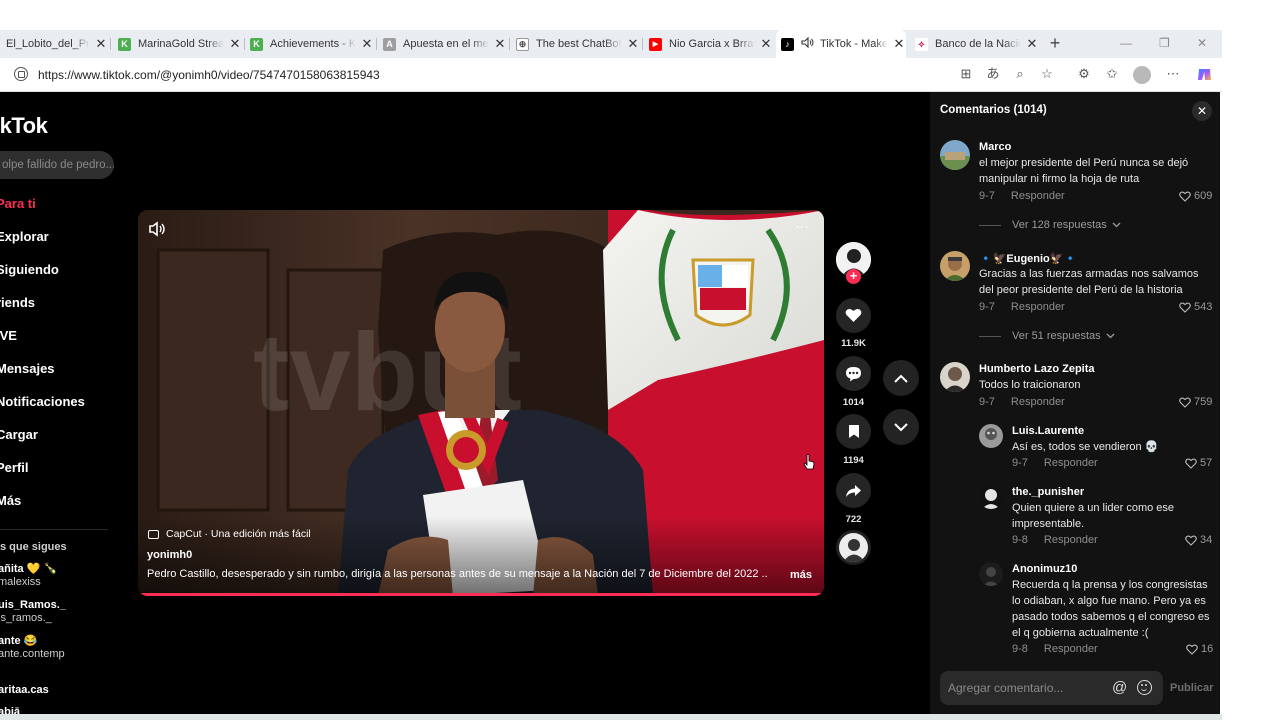  I want to click on save-button, so click(853, 431).